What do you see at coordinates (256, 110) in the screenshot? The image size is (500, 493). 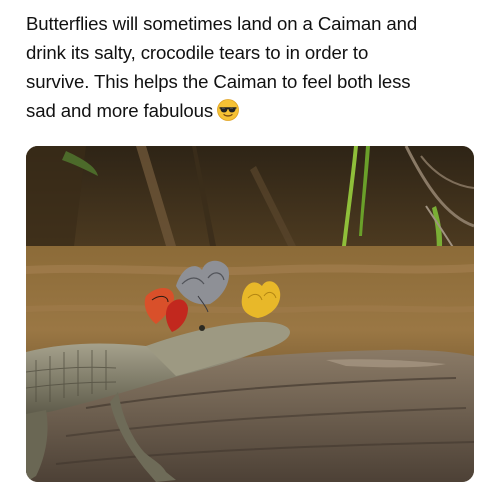 I see `caption-line: sad and more fabulous` at bounding box center [256, 110].